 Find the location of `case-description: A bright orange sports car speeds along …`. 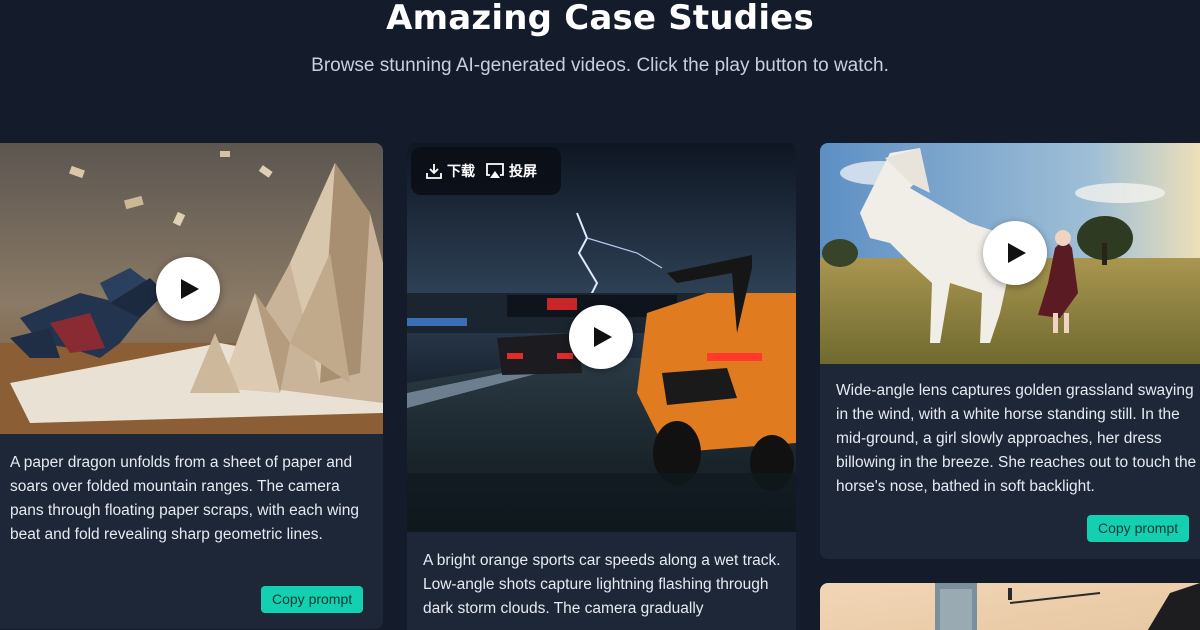

case-description: A bright orange sports car speeds along … is located at coordinates (602, 584).